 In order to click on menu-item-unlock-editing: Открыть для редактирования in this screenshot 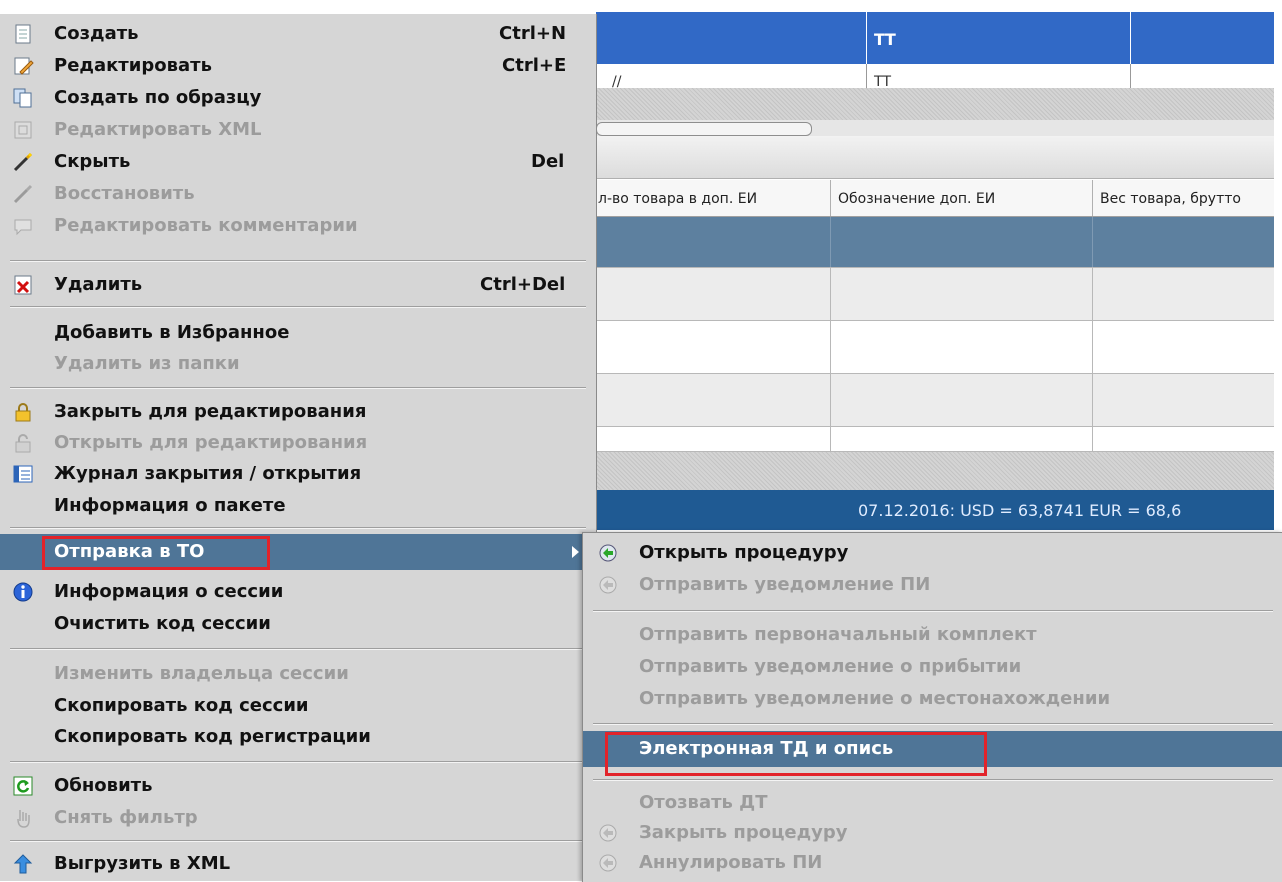, I will do `click(298, 443)`.